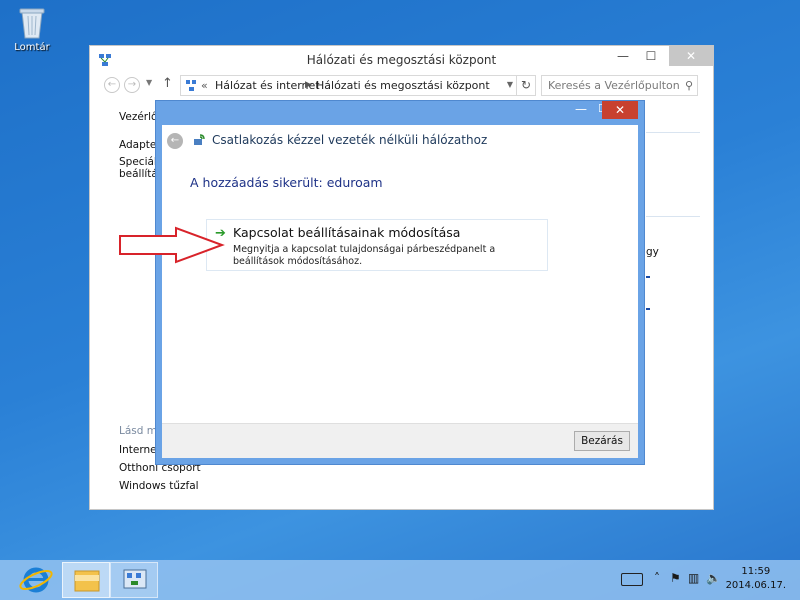 The width and height of the screenshot is (800, 600). I want to click on volume-icon: 🔈, so click(713, 578).